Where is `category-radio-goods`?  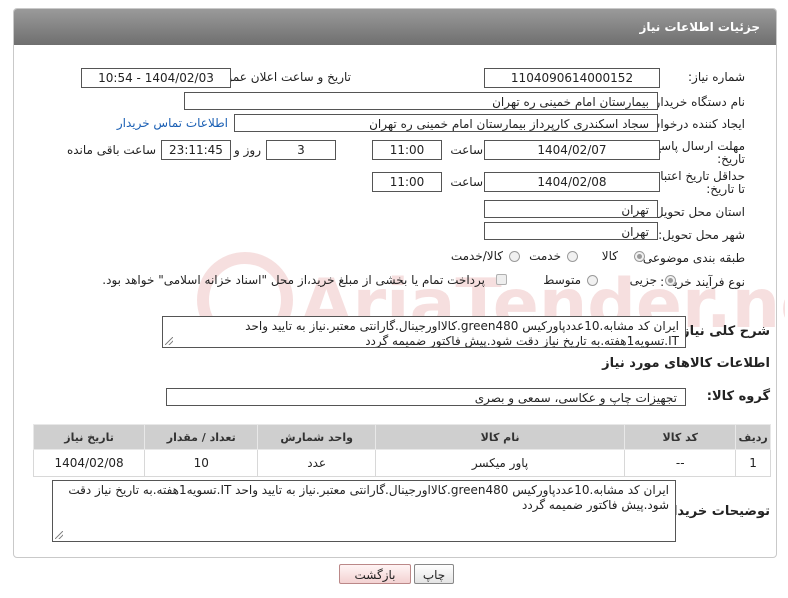 category-radio-goods is located at coordinates (639, 256).